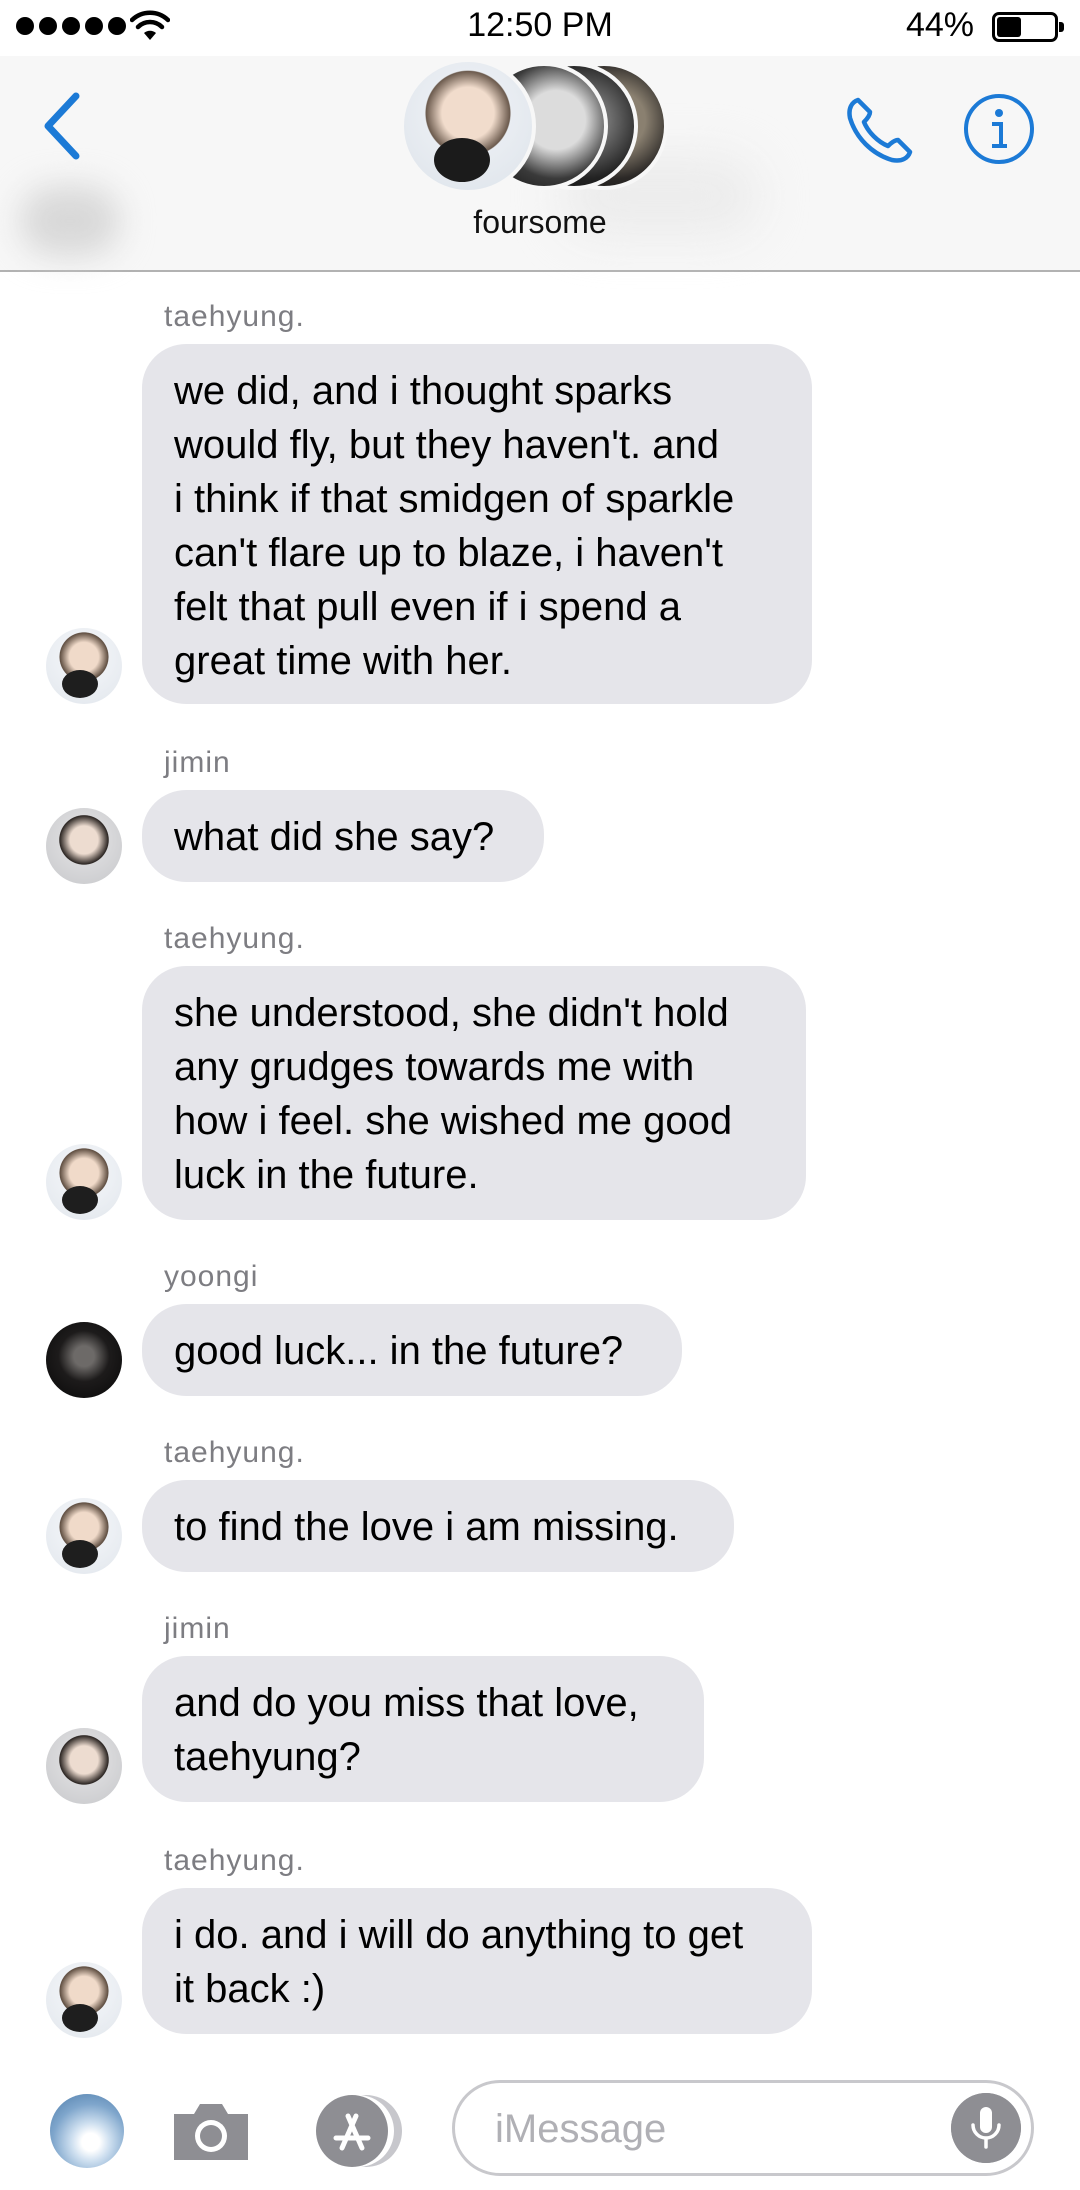 The height and width of the screenshot is (2190, 1080). I want to click on message-bubble: to find the love i am missing., so click(438, 1526).